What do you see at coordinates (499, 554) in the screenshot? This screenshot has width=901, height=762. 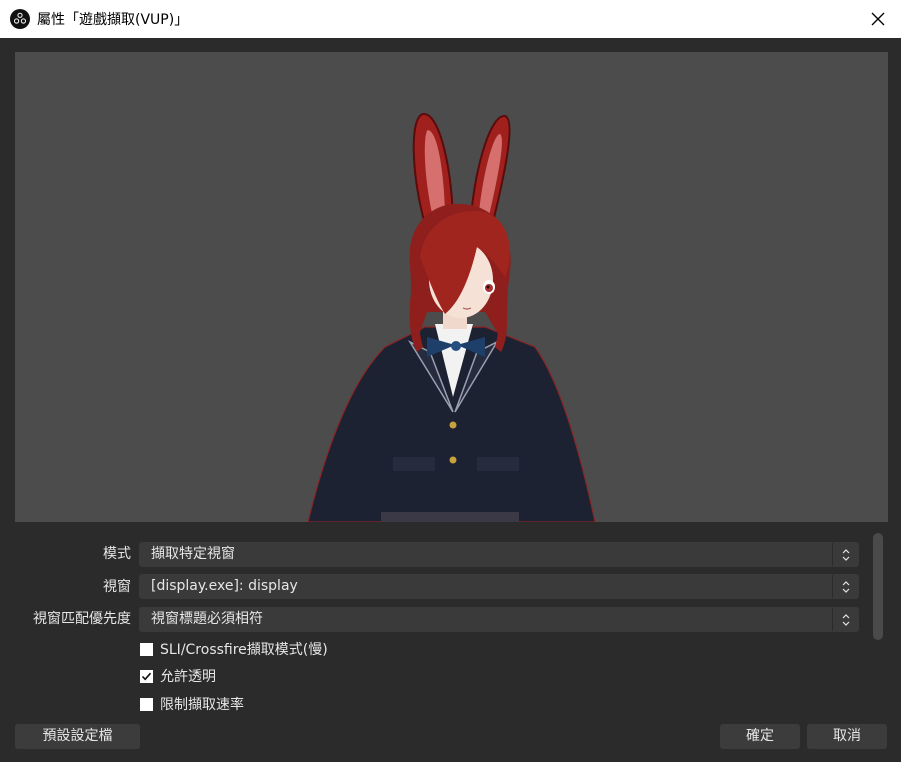 I see `mode-select: 擷取特定視窗` at bounding box center [499, 554].